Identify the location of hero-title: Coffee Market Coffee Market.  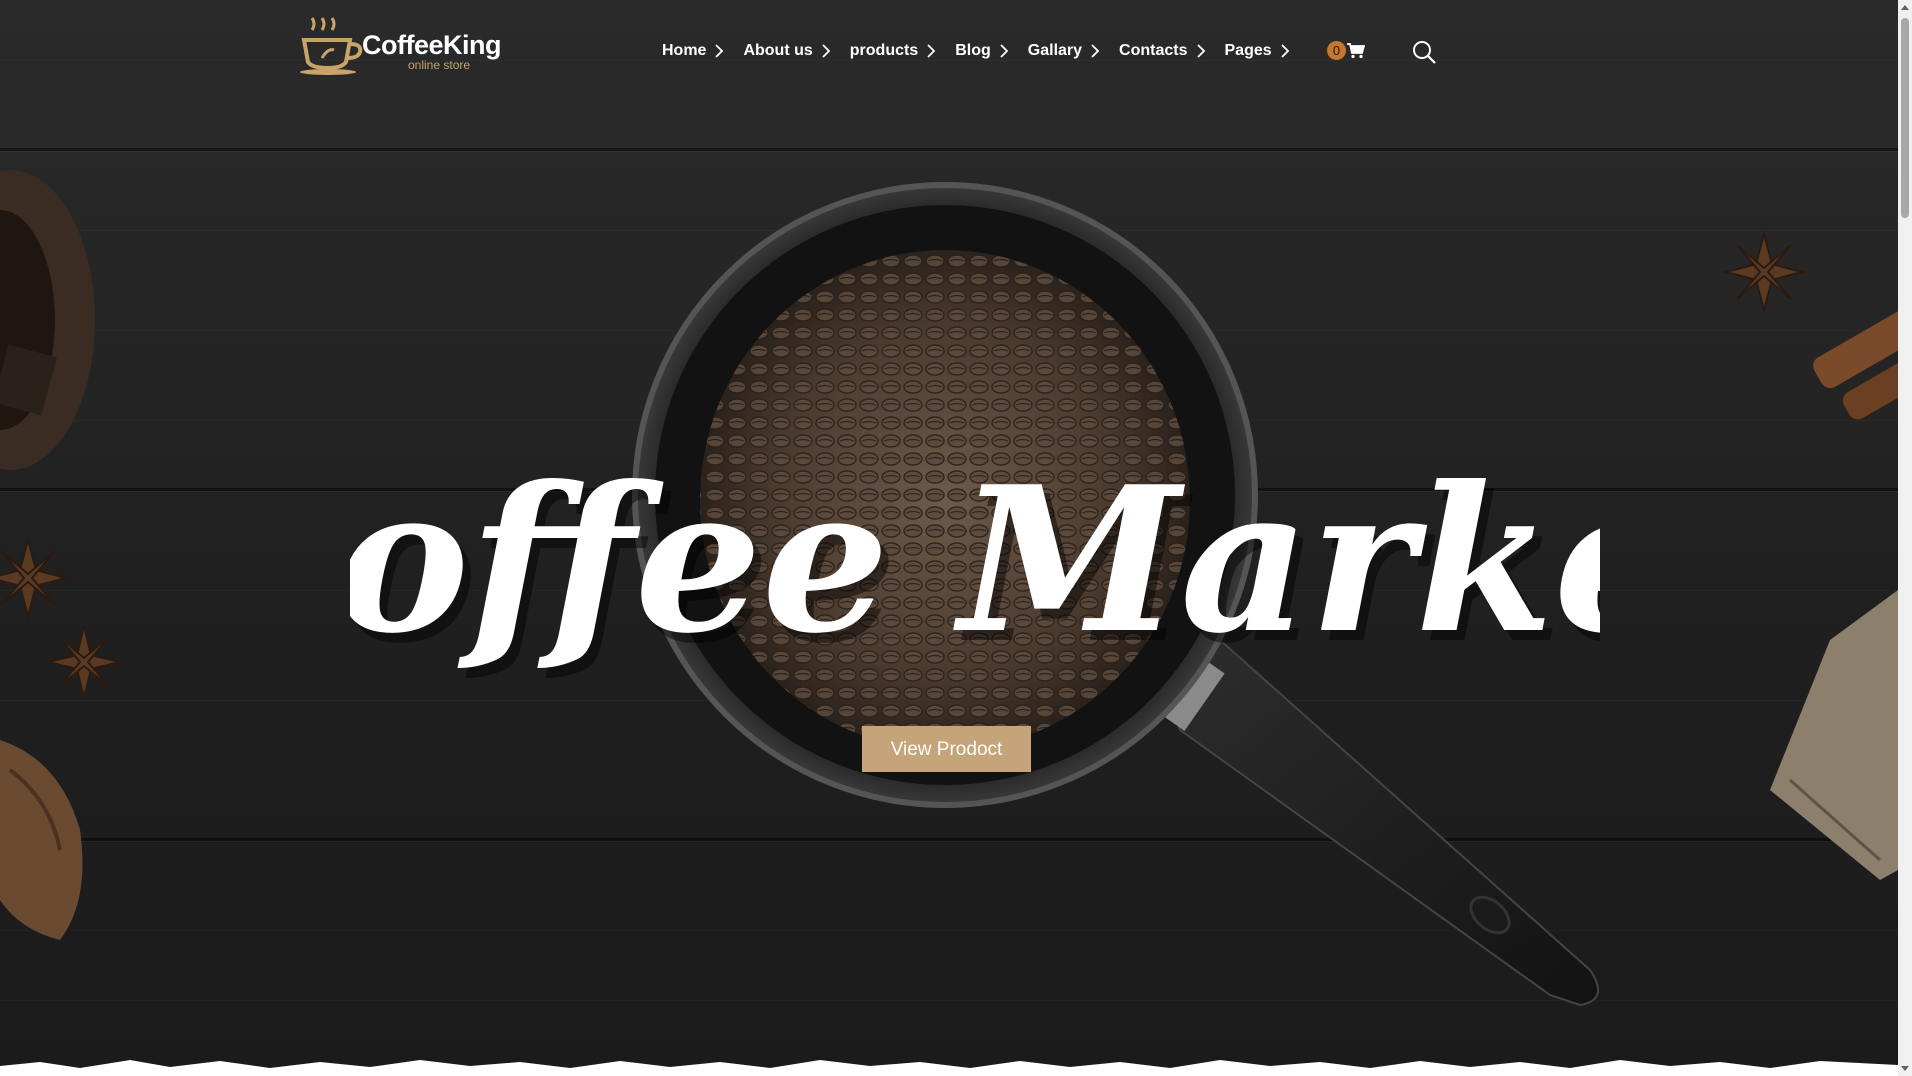
(975, 565).